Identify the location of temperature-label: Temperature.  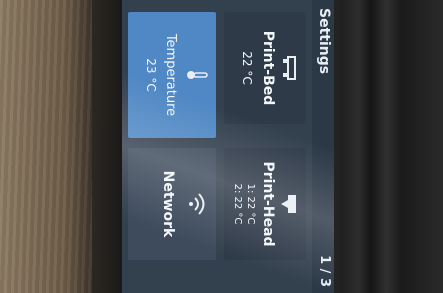
(170, 75).